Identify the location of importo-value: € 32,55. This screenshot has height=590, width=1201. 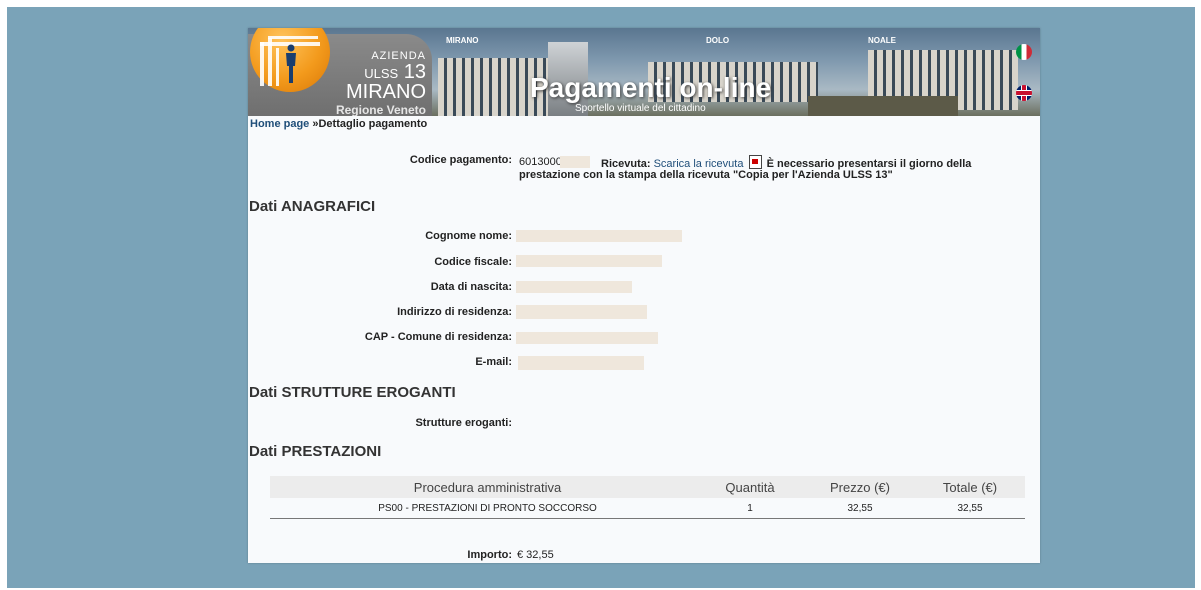
(535, 555).